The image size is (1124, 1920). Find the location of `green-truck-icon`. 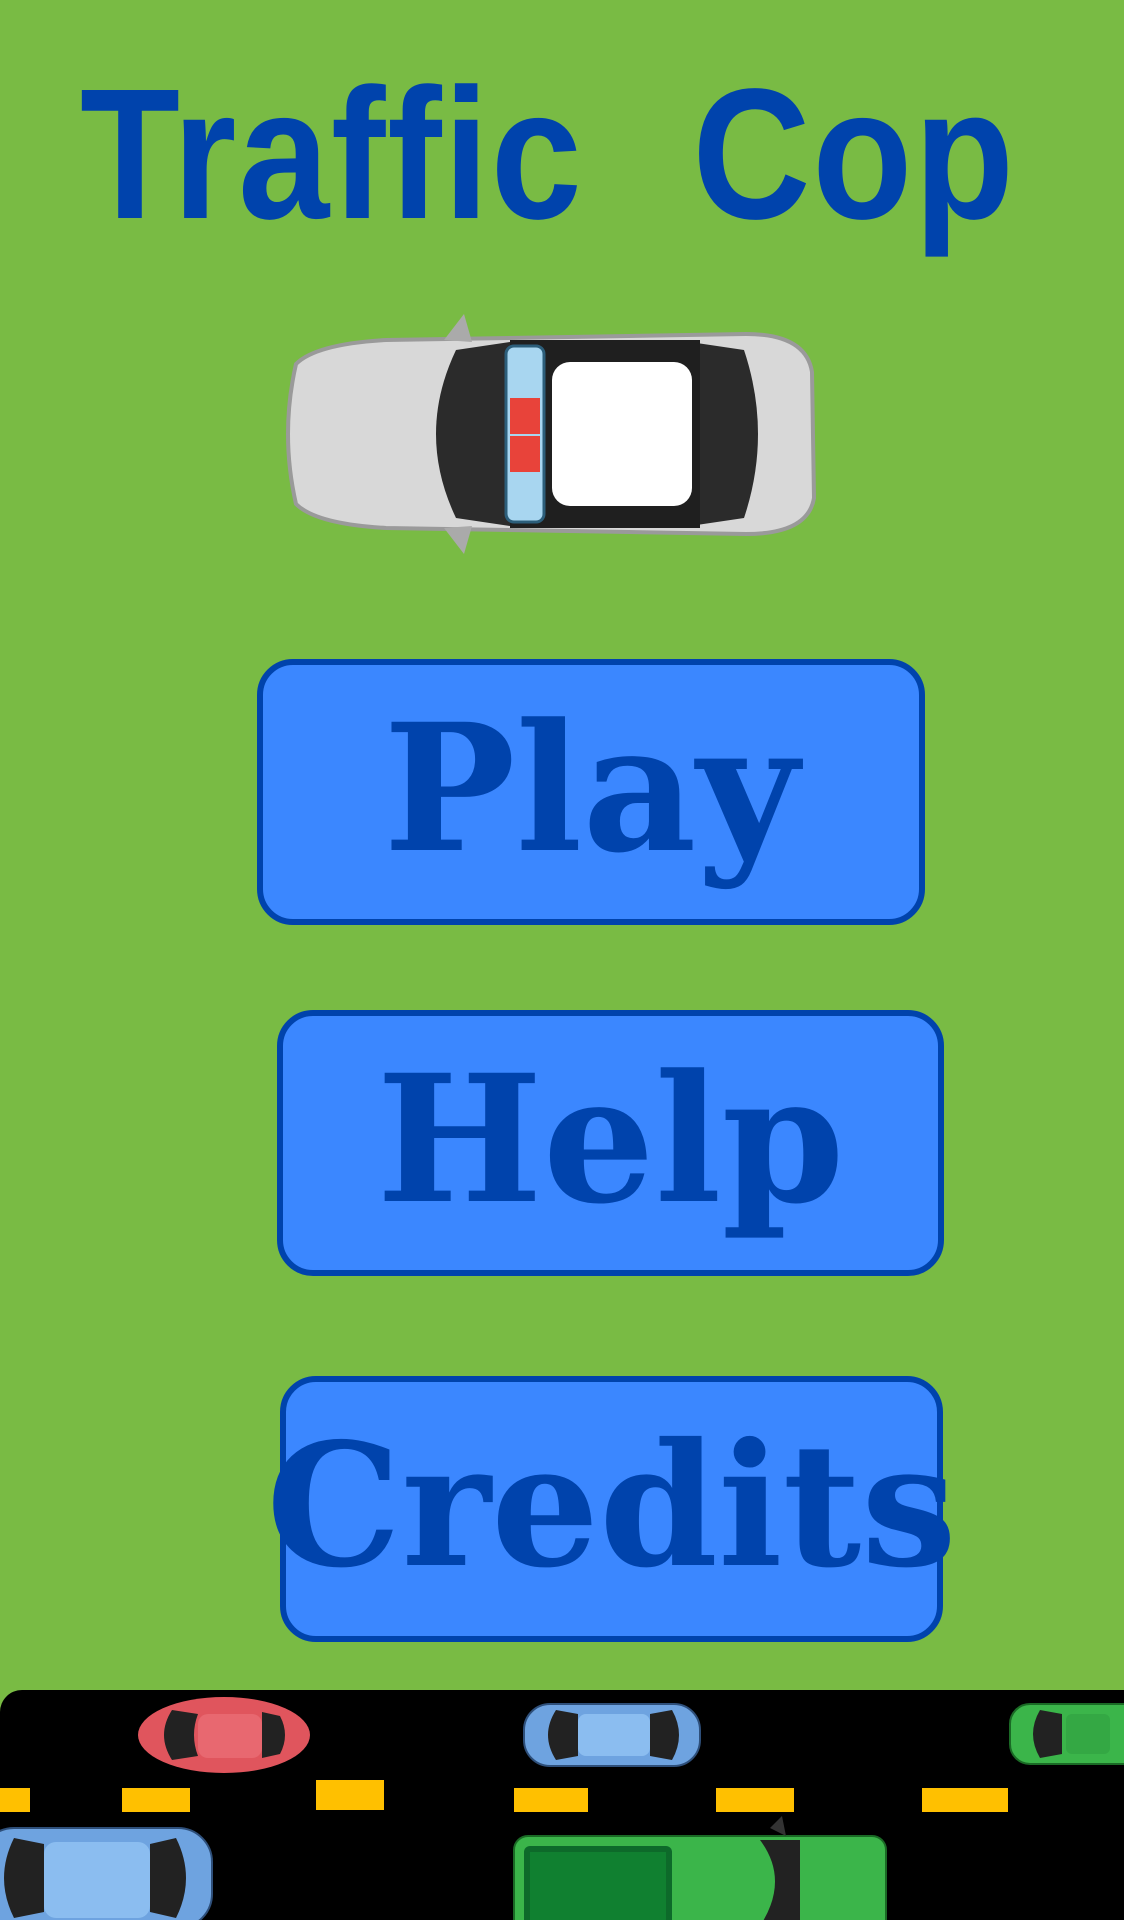

green-truck-icon is located at coordinates (700, 1868).